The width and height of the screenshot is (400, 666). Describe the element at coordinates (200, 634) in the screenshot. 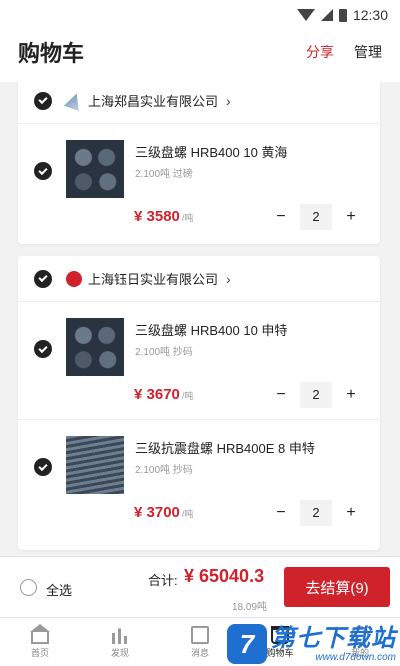

I see `message-icon` at that location.